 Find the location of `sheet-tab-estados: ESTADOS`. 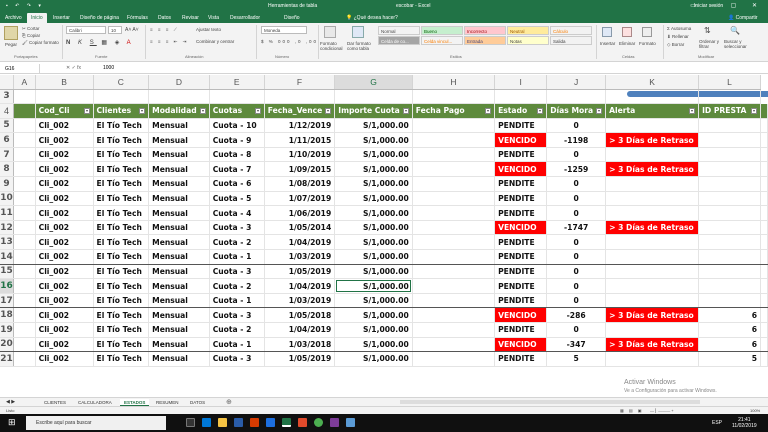

sheet-tab-estados: ESTADOS is located at coordinates (135, 402).